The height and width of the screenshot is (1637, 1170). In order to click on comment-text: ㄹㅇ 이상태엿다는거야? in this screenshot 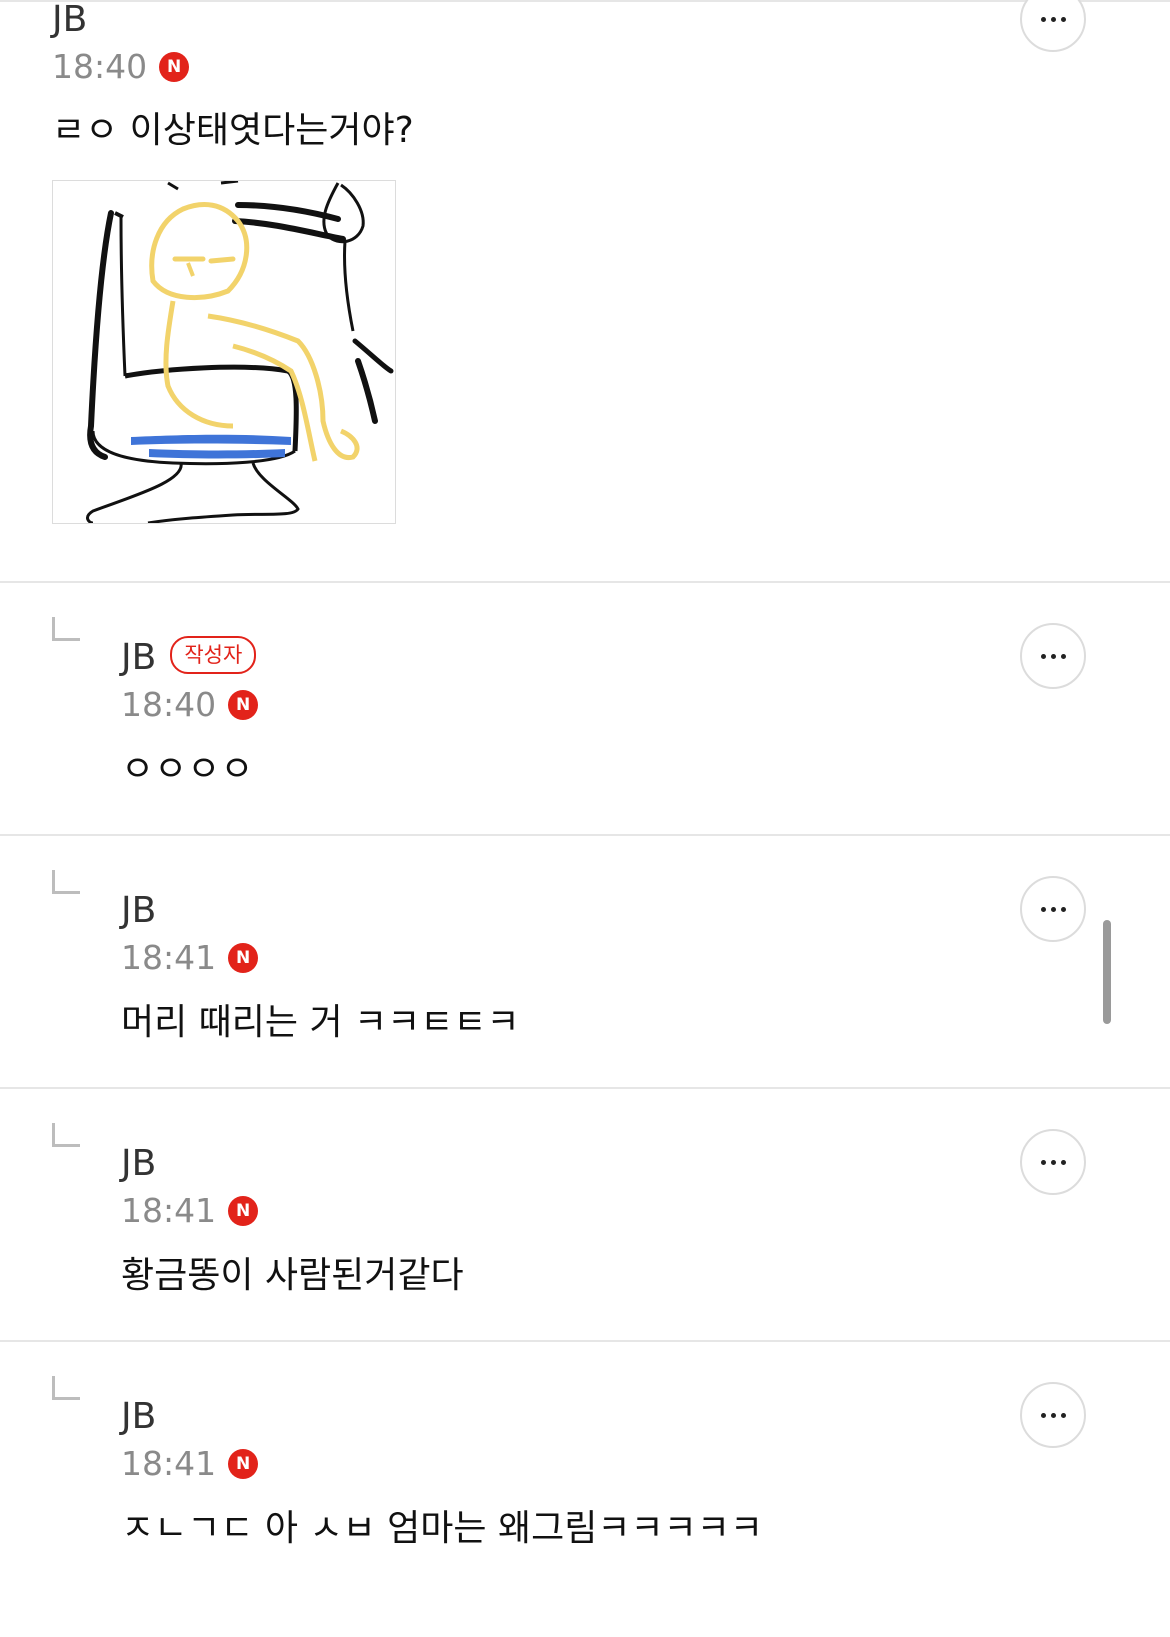, I will do `click(233, 130)`.